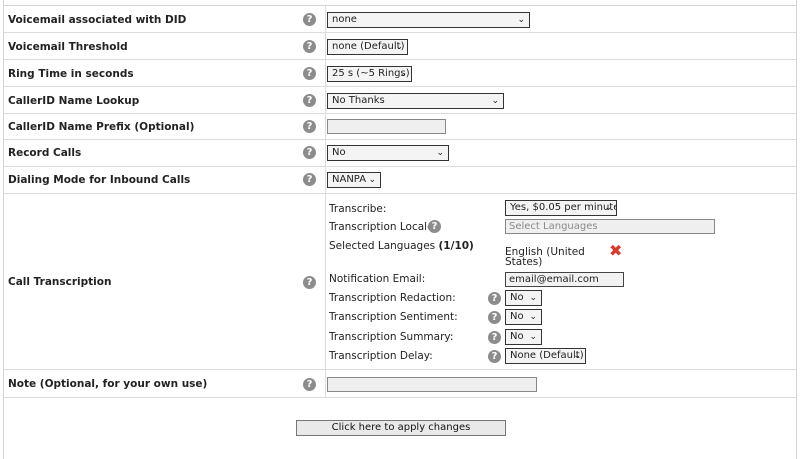 The height and width of the screenshot is (459, 800). I want to click on dialing-mode-select: NANPA ⌄, so click(354, 180).